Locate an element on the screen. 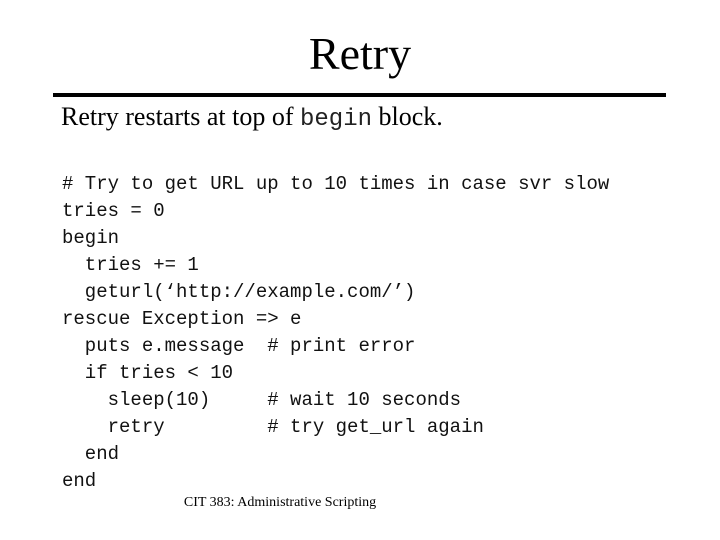 This screenshot has width=720, height=540. slide-title: Retry is located at coordinates (360, 53).